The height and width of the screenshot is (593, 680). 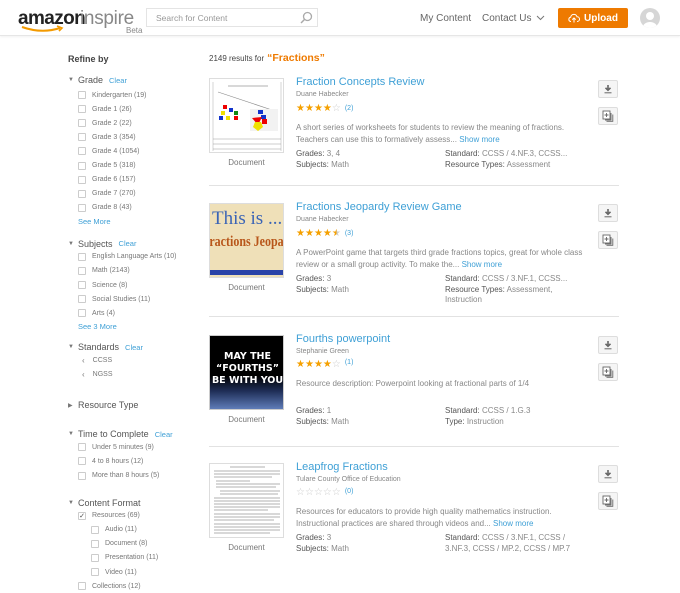 I want to click on user-avatar, so click(x=650, y=18).